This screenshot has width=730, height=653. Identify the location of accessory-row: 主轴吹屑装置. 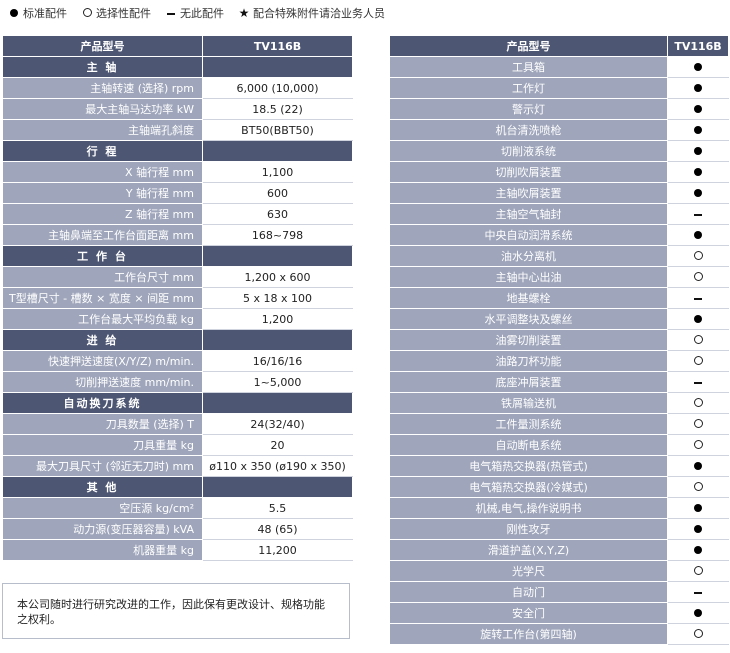
(559, 193).